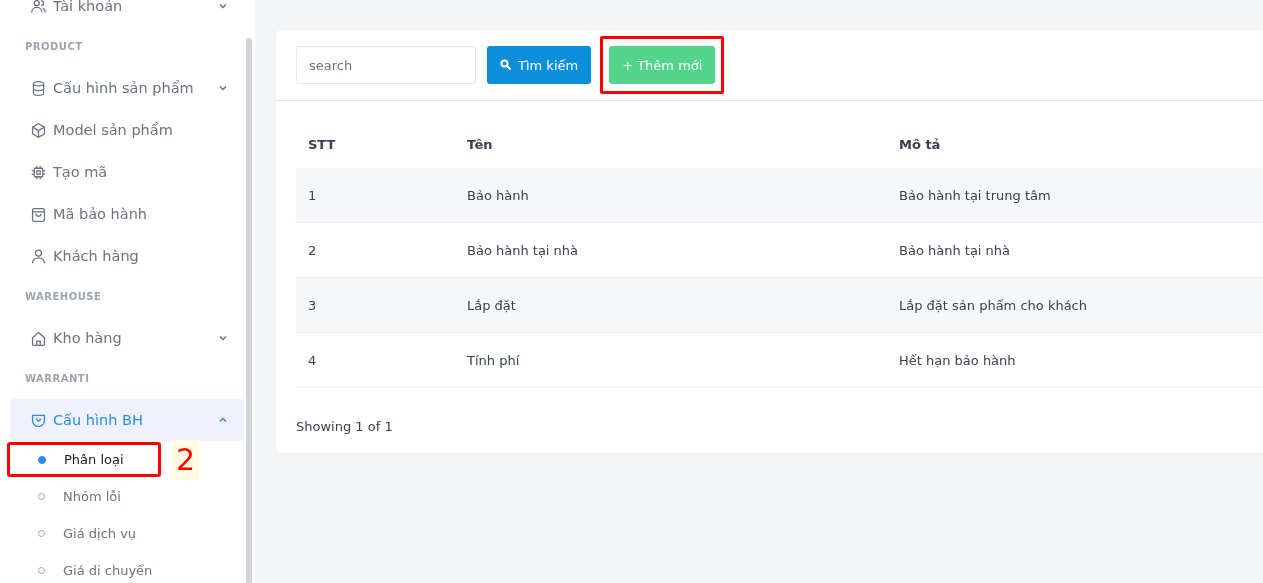 This screenshot has width=1263, height=583. I want to click on bullet-icon, so click(42, 459).